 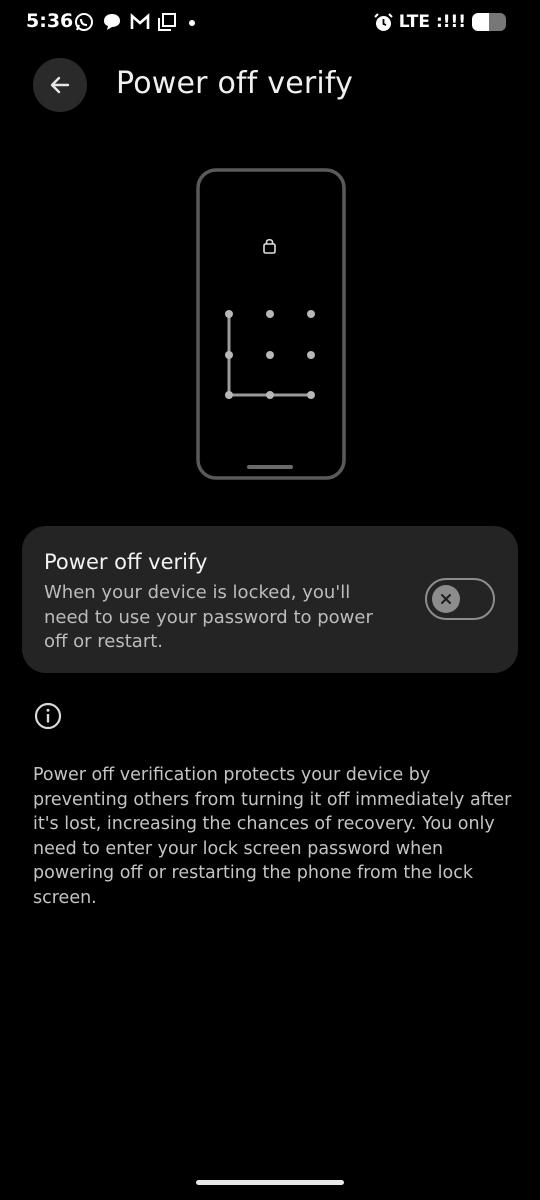 I want to click on dot-icon, so click(x=192, y=23).